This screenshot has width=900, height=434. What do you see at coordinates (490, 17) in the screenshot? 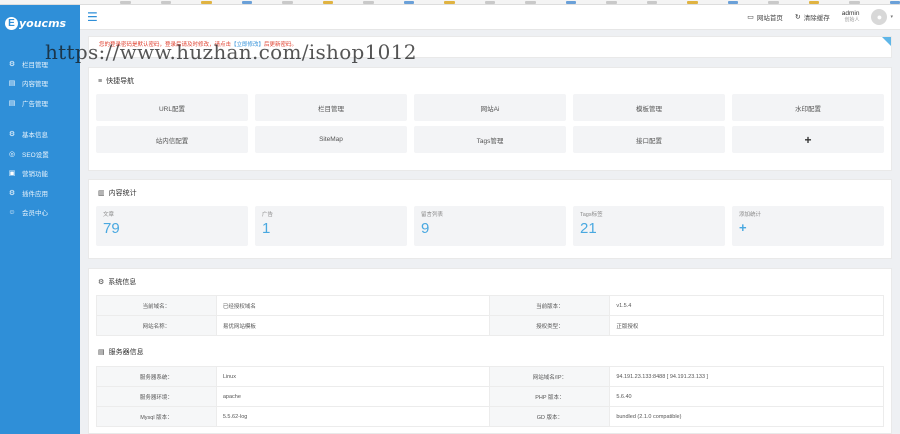
I see `top-bar: ☰ ▭ 网站首页 ↻ 清除缓存 admin 创始人 ● ▾` at bounding box center [490, 17].